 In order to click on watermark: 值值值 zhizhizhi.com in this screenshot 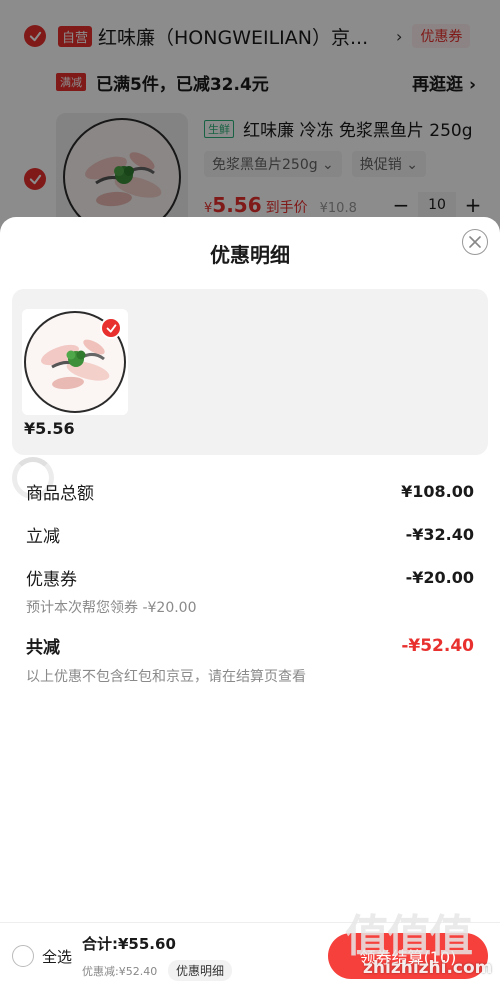, I will do `click(420, 942)`.